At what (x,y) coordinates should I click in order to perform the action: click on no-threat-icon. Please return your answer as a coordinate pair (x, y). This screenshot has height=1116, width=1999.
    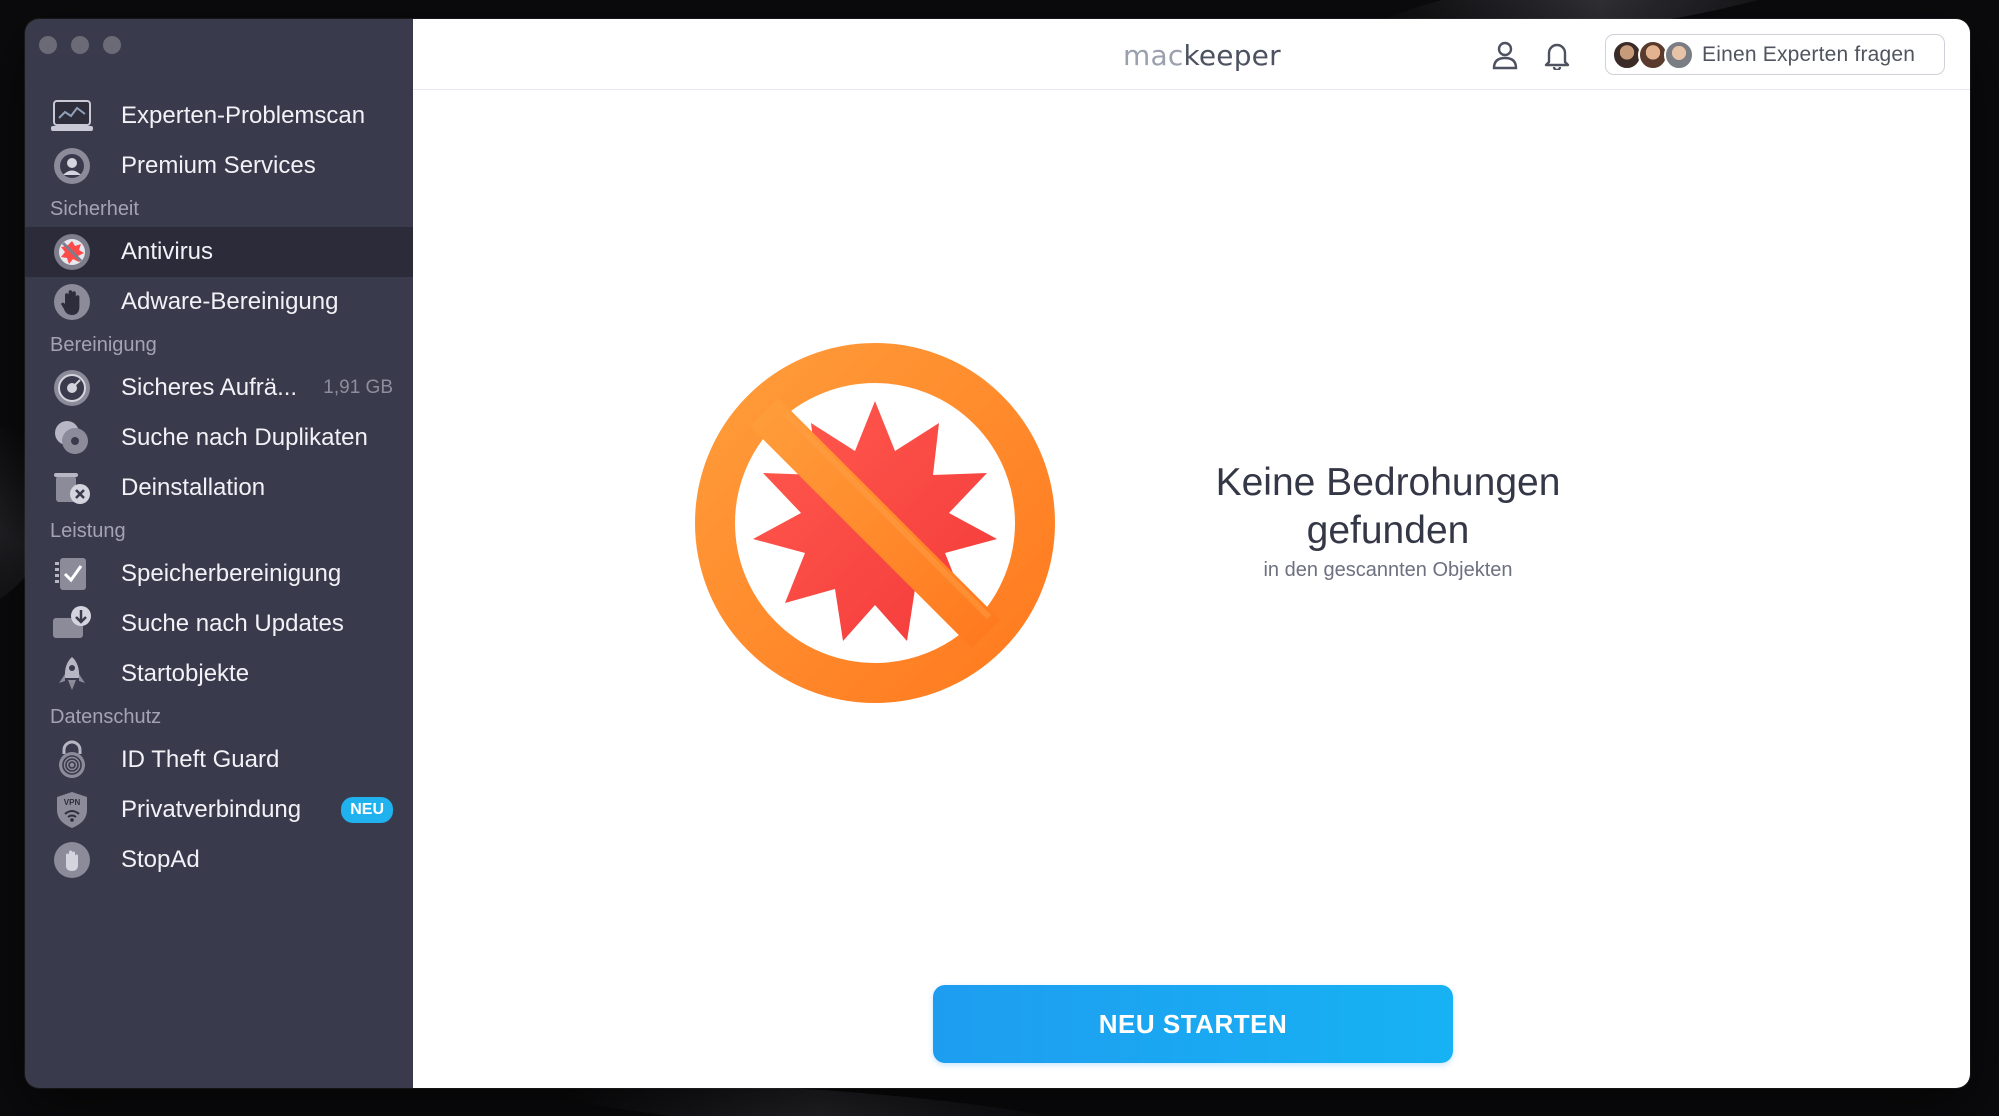
    Looking at the image, I should click on (875, 523).